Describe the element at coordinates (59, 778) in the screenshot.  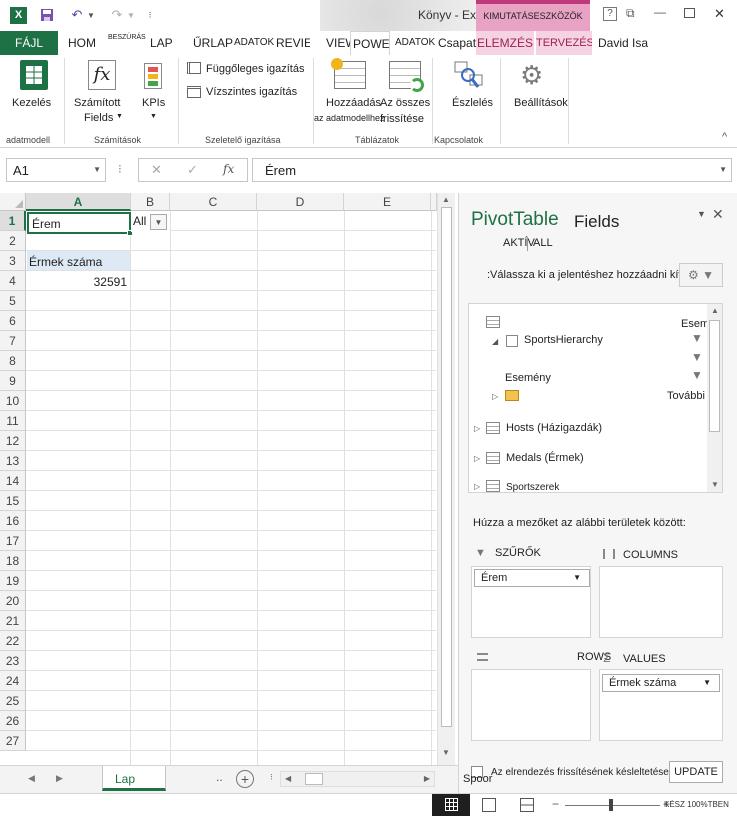
I see `sheet-nav-next-icon: ▶` at that location.